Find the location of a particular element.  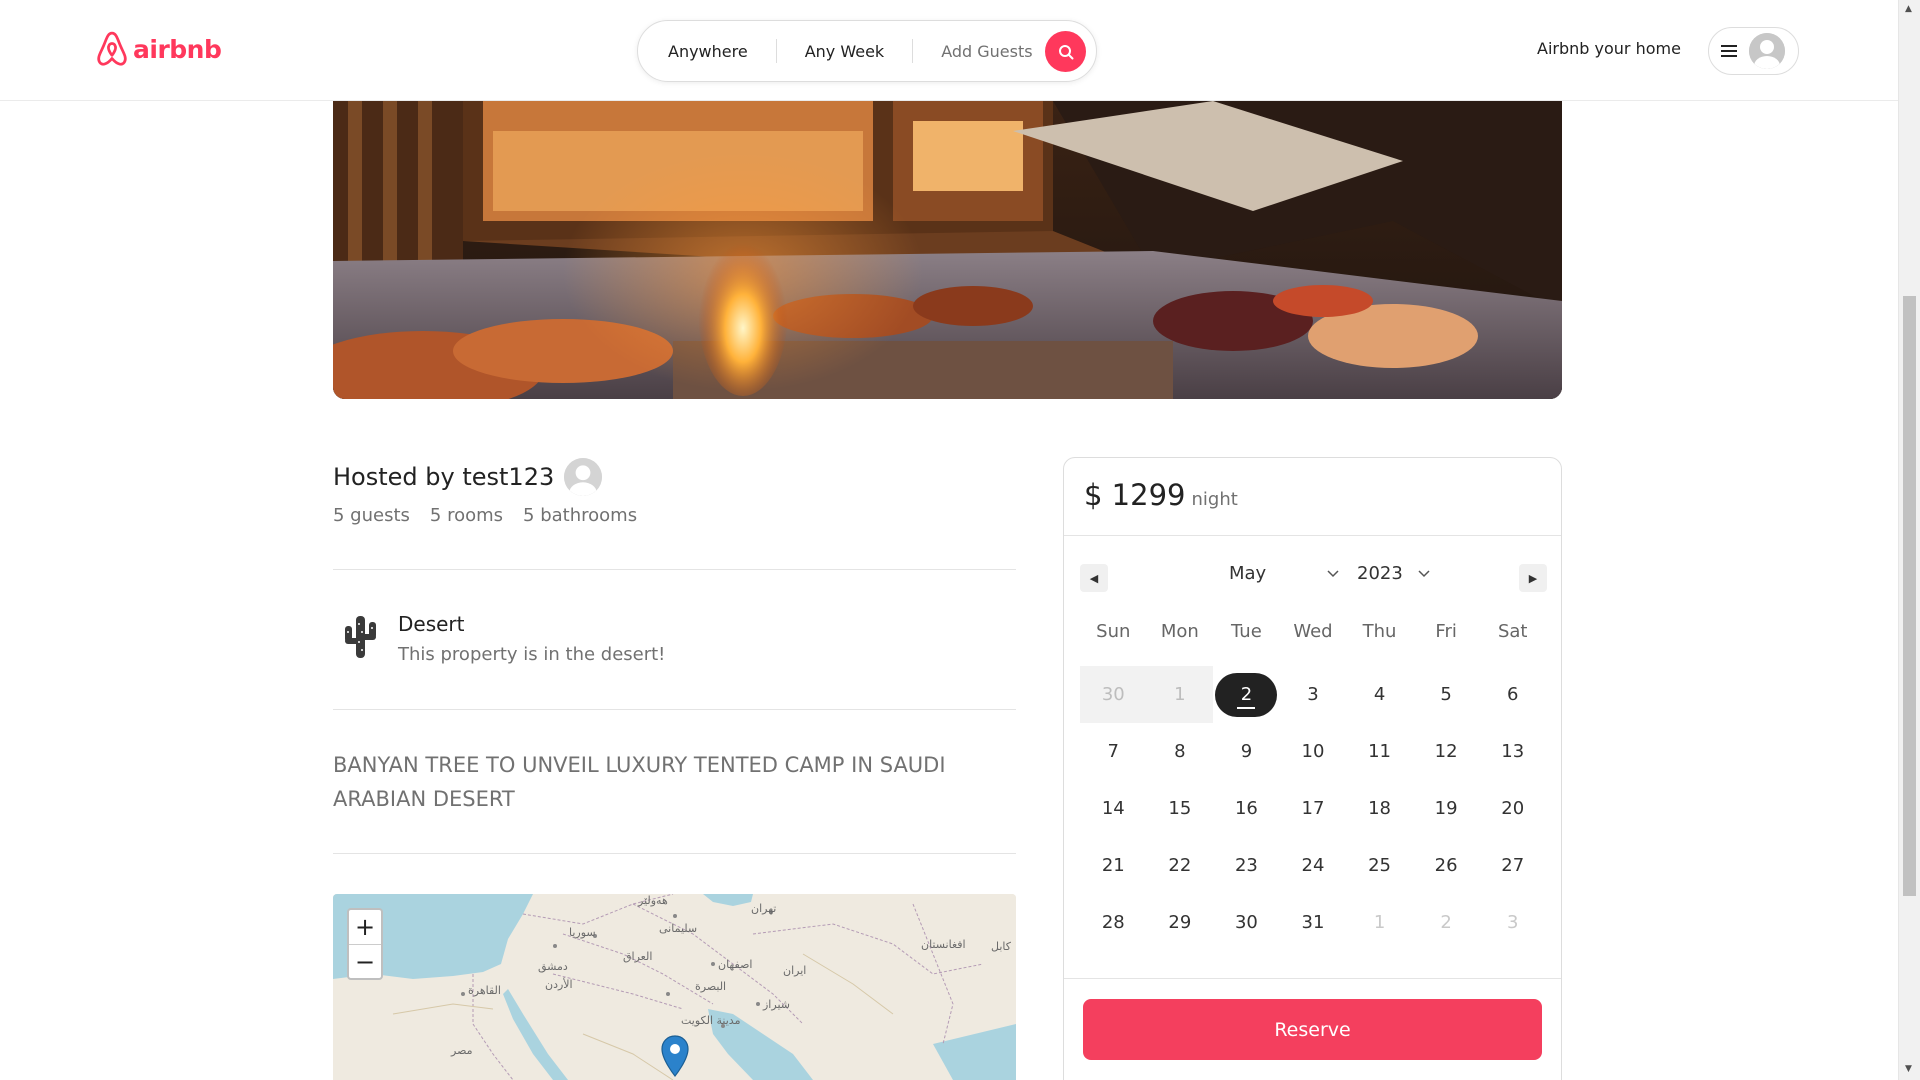

user-avatar is located at coordinates (1767, 51).